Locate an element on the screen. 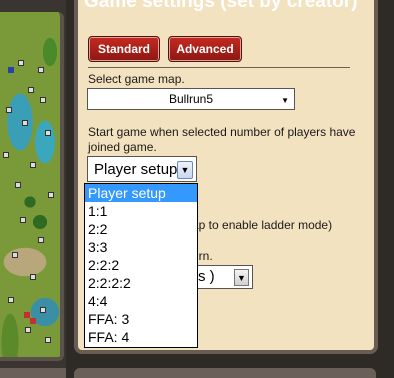  players-label-line2: joined game. is located at coordinates (122, 147).